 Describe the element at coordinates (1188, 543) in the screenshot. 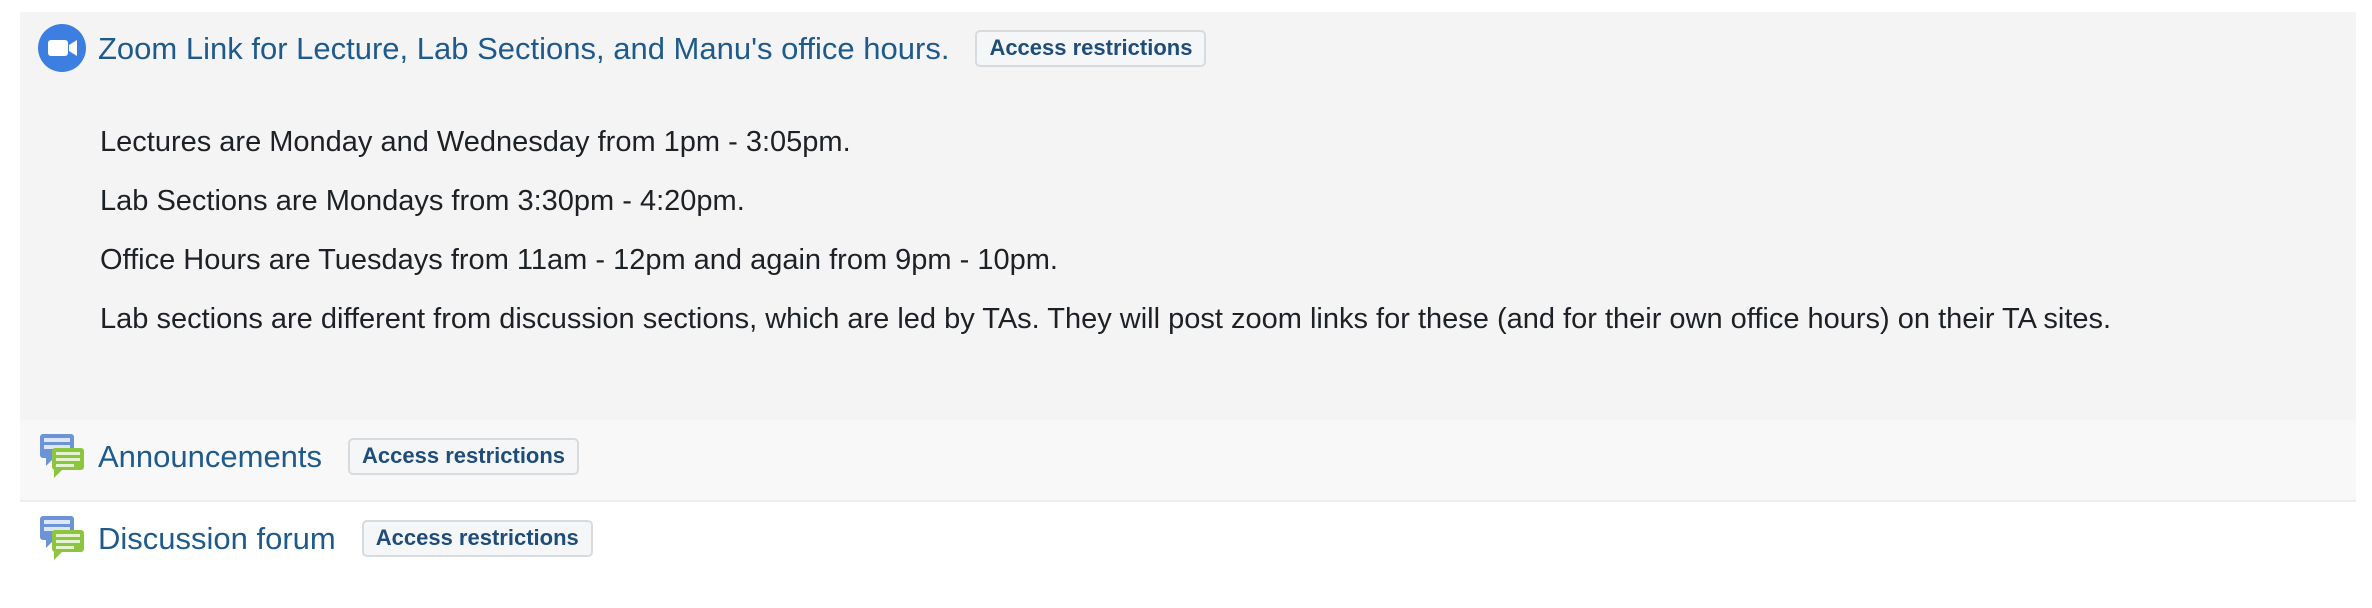

I see `activity-discussion-forum: Discussion forum Access restrictions` at that location.